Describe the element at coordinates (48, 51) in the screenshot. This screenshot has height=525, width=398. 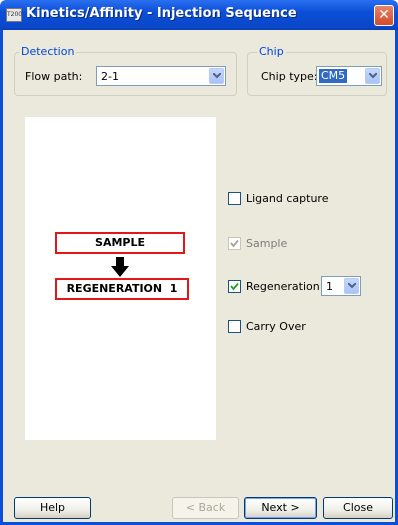
I see `detection-group-label: Detection` at that location.